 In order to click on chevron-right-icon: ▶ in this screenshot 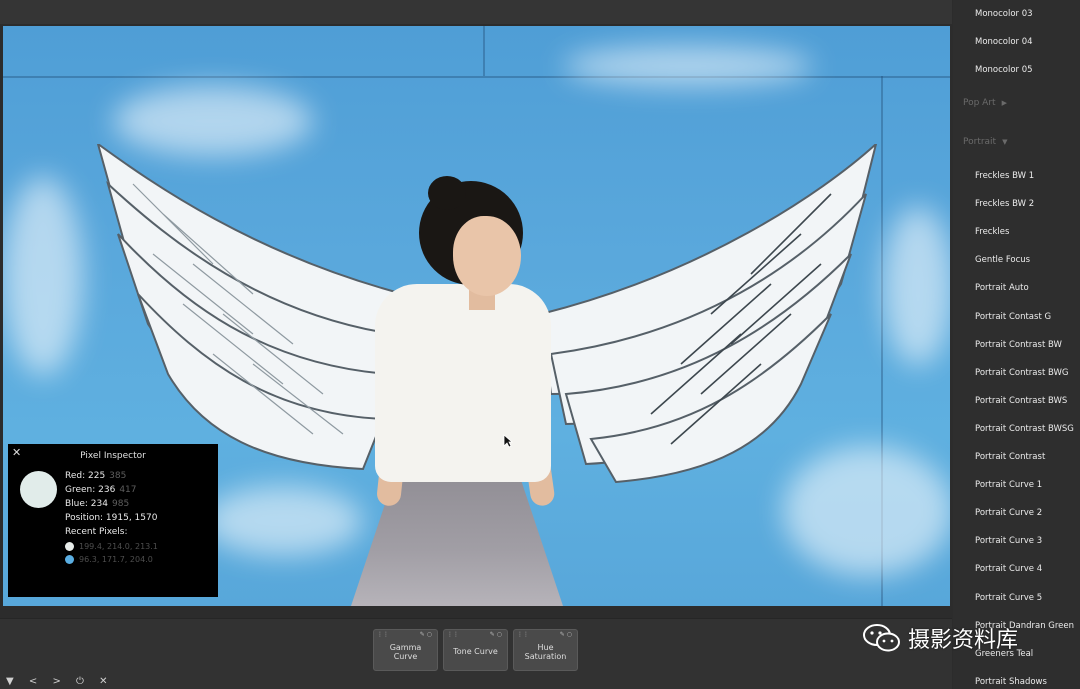, I will do `click(1004, 103)`.